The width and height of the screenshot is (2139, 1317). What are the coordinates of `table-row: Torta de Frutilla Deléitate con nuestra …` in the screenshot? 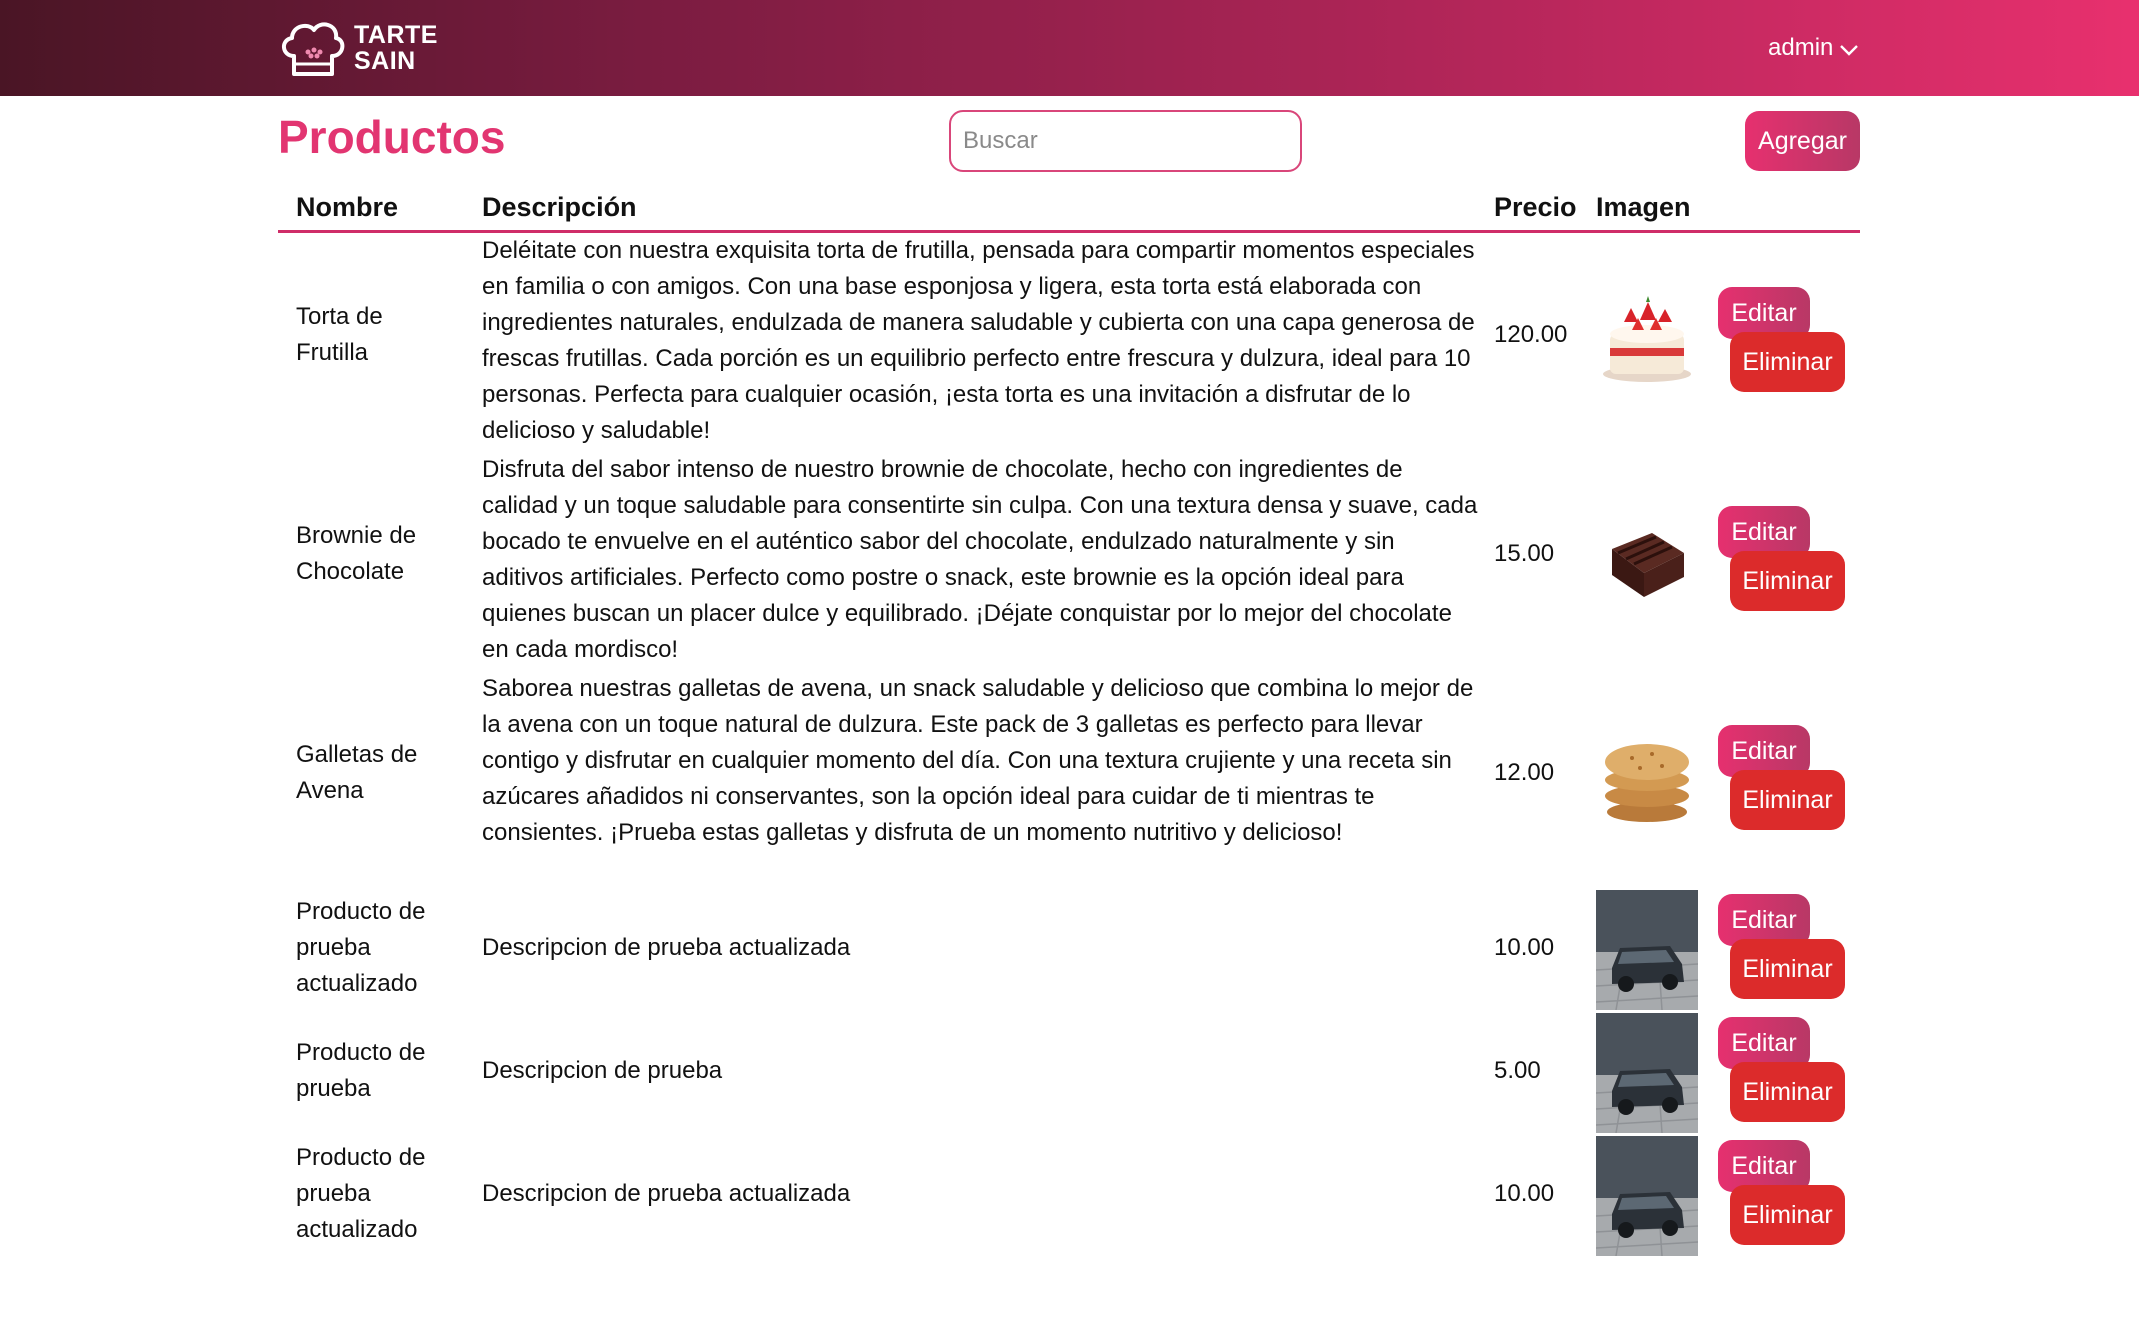 It's located at (1069, 342).